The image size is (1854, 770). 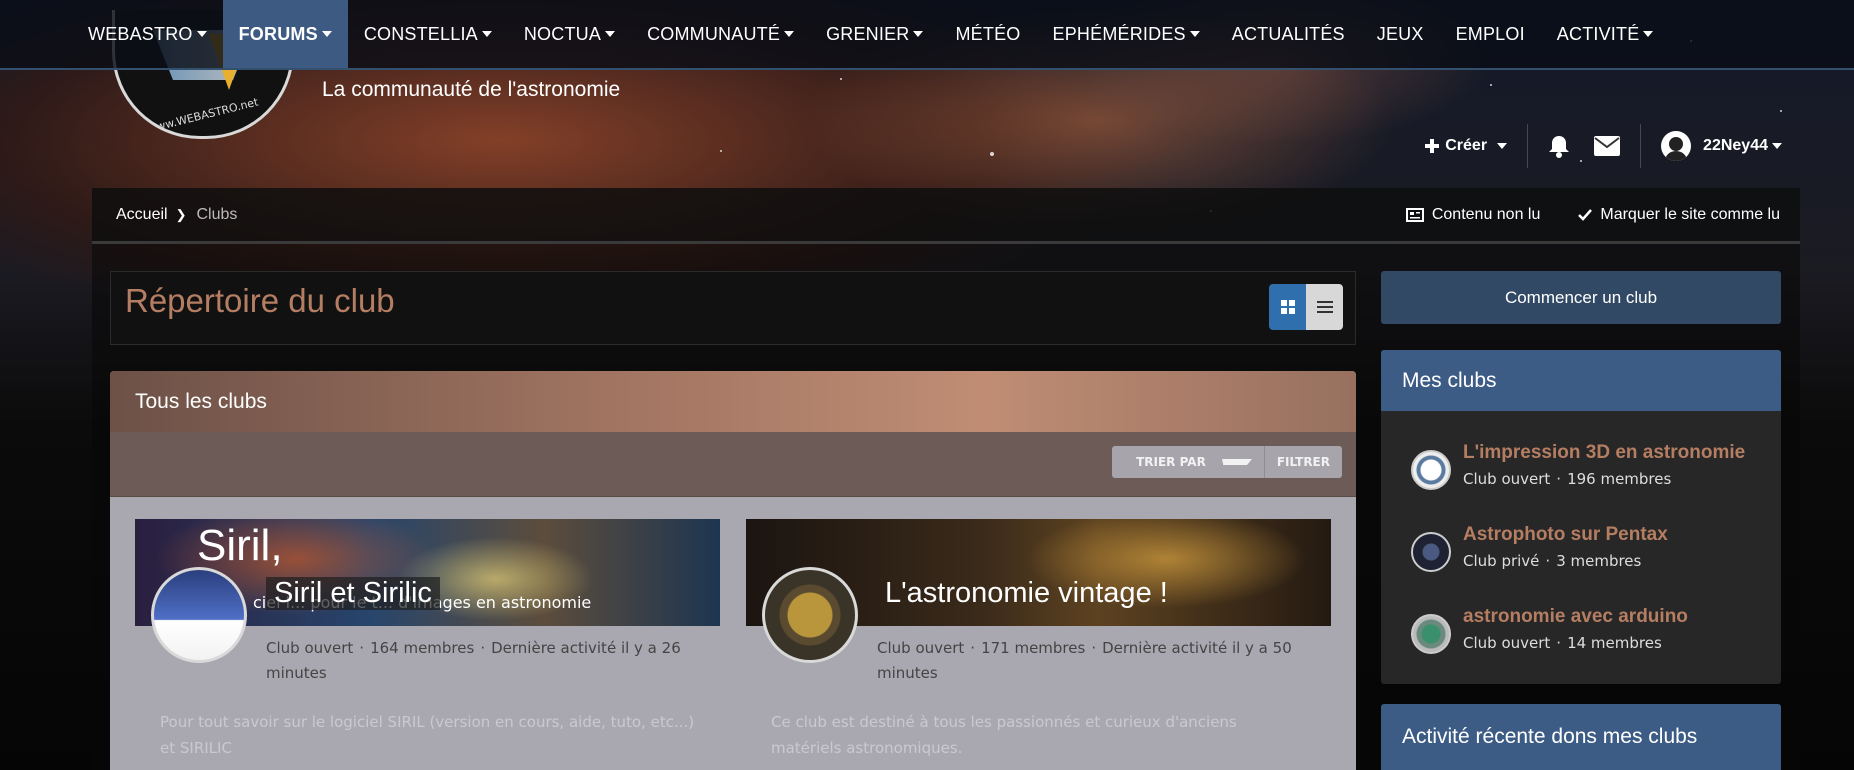 I want to click on list-icon, so click(x=1324, y=307).